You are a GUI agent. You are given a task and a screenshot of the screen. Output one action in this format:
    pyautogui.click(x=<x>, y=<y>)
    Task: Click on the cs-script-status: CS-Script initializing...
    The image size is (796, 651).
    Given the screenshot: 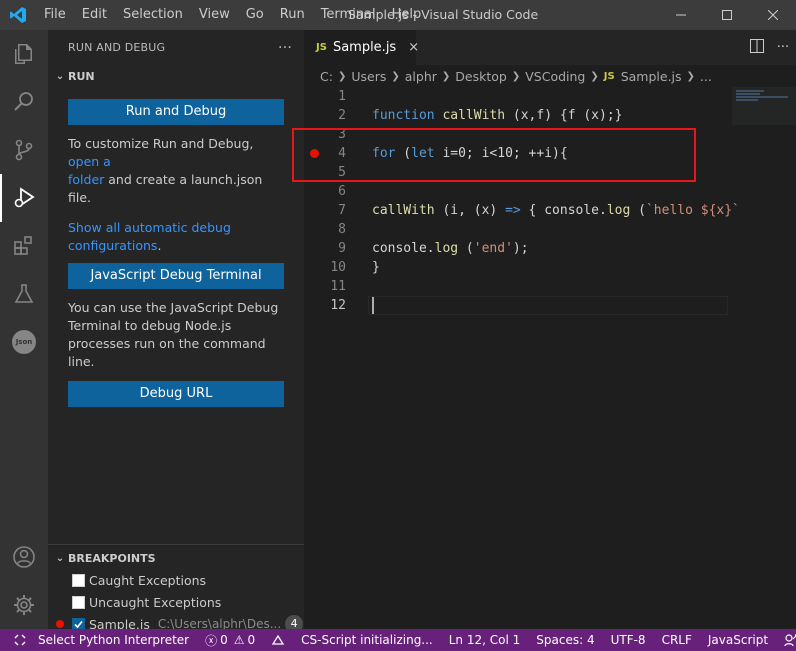 What is the action you would take?
    pyautogui.click(x=367, y=640)
    